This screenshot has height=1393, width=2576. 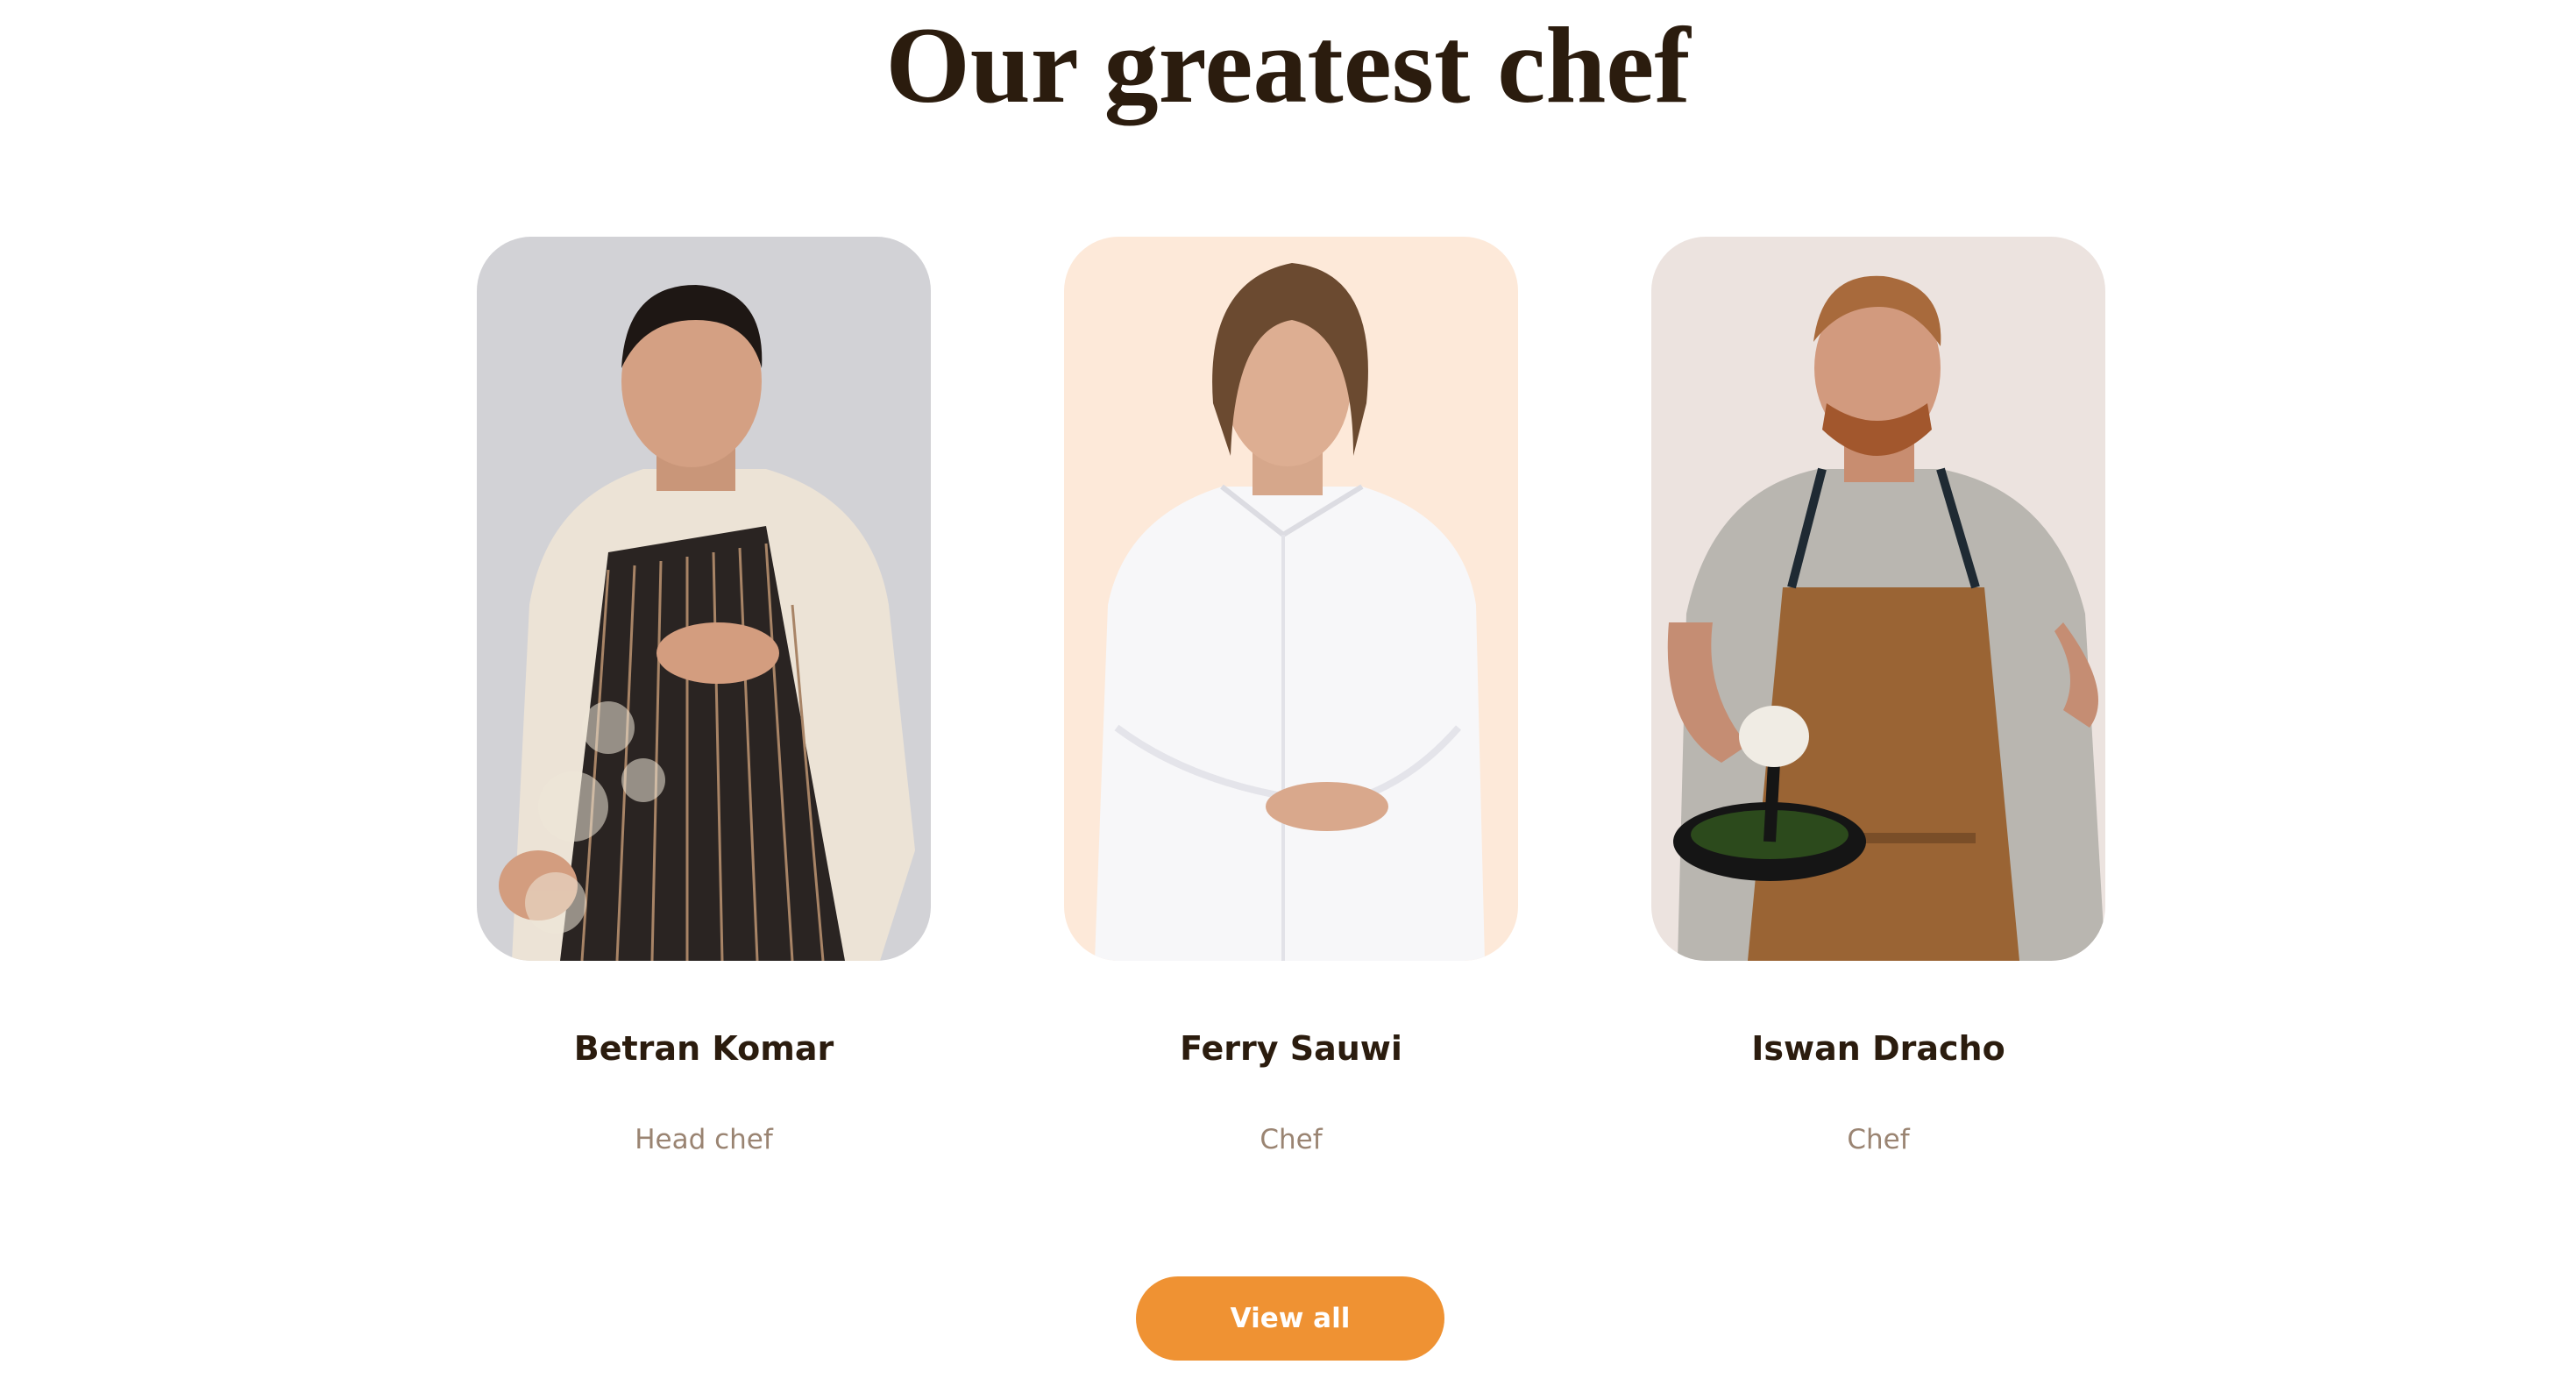 I want to click on chef-name: Ferry Sauwi, so click(x=1291, y=1048).